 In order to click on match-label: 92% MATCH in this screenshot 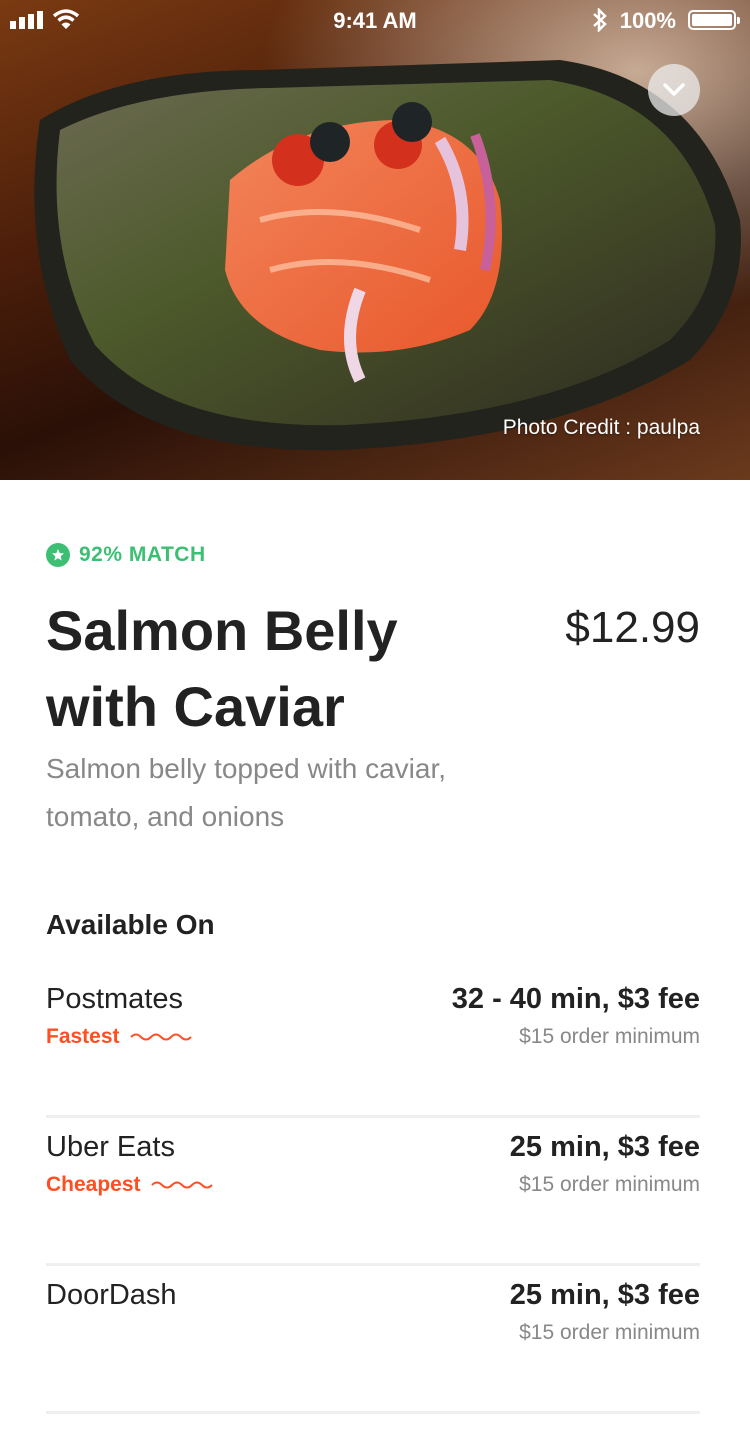, I will do `click(142, 554)`.